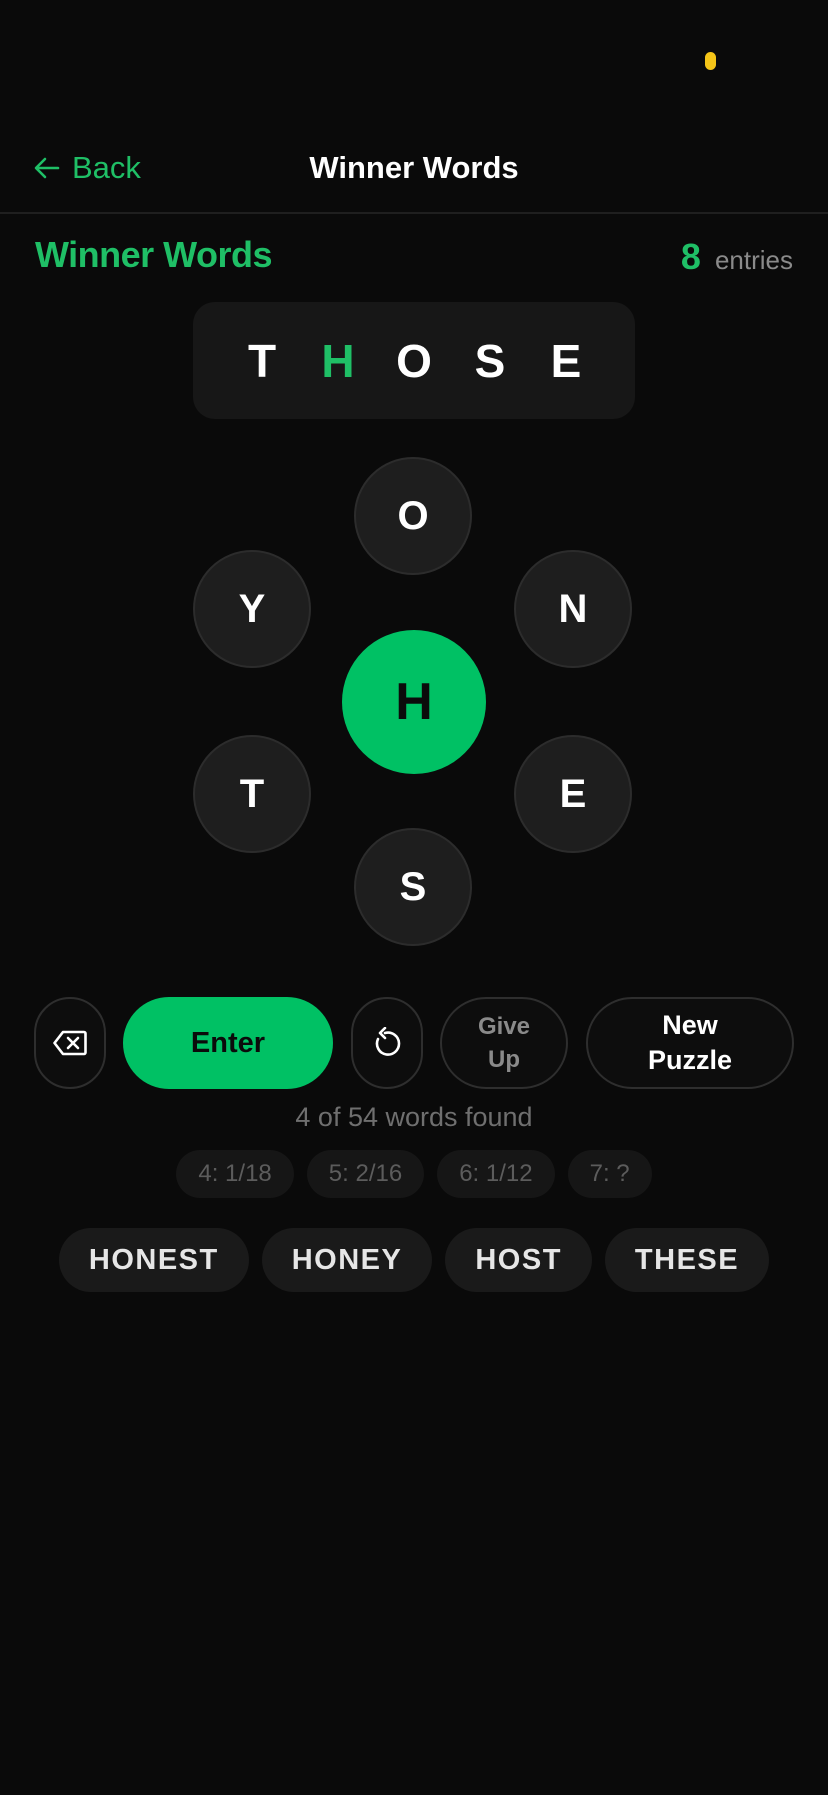 This screenshot has height=1795, width=828. I want to click on length-count-chip: 6: 1/12, so click(496, 1174).